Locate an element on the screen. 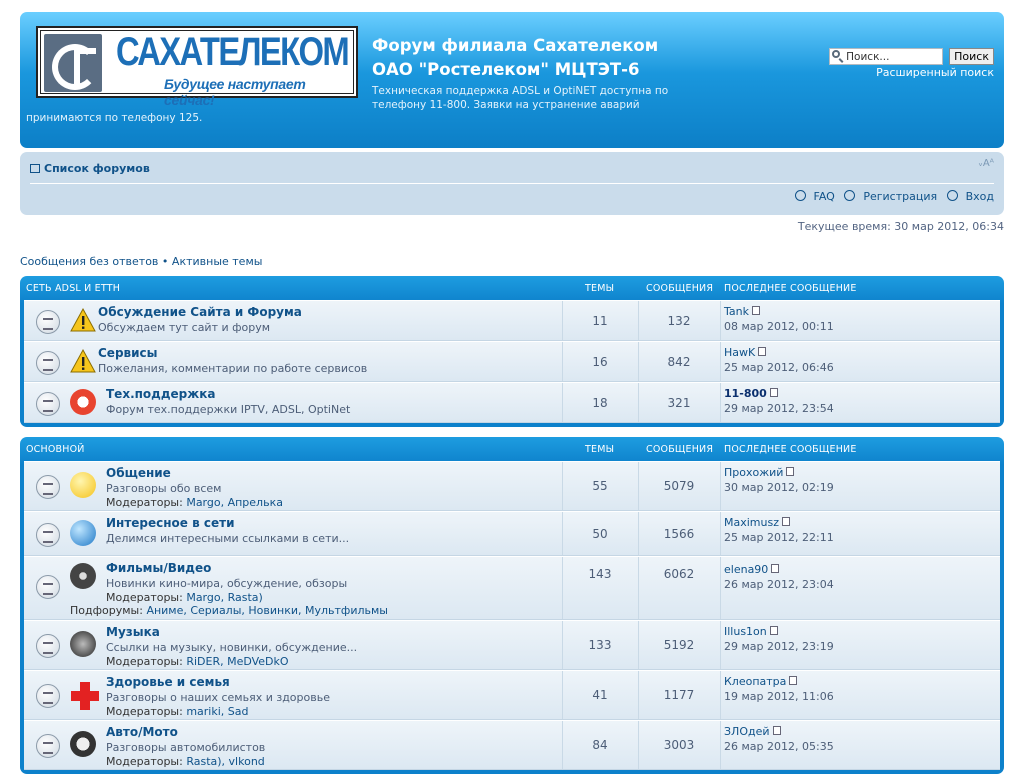 The height and width of the screenshot is (774, 1024). search-input is located at coordinates (886, 56).